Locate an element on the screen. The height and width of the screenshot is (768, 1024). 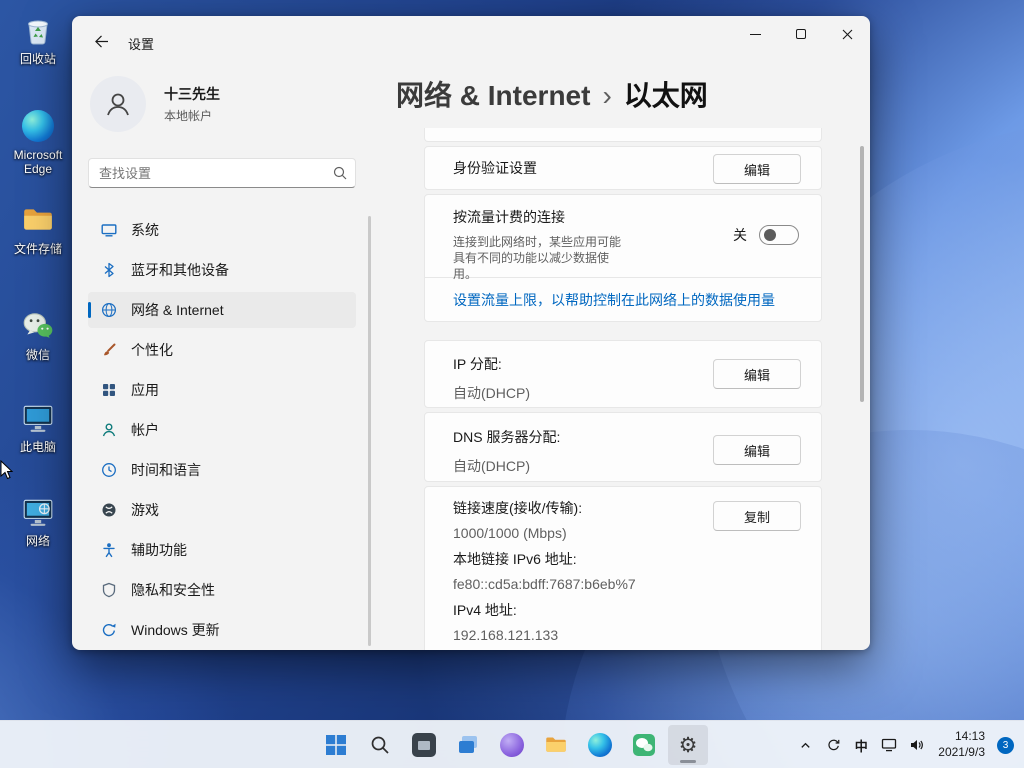
edge-button is located at coordinates (600, 745).